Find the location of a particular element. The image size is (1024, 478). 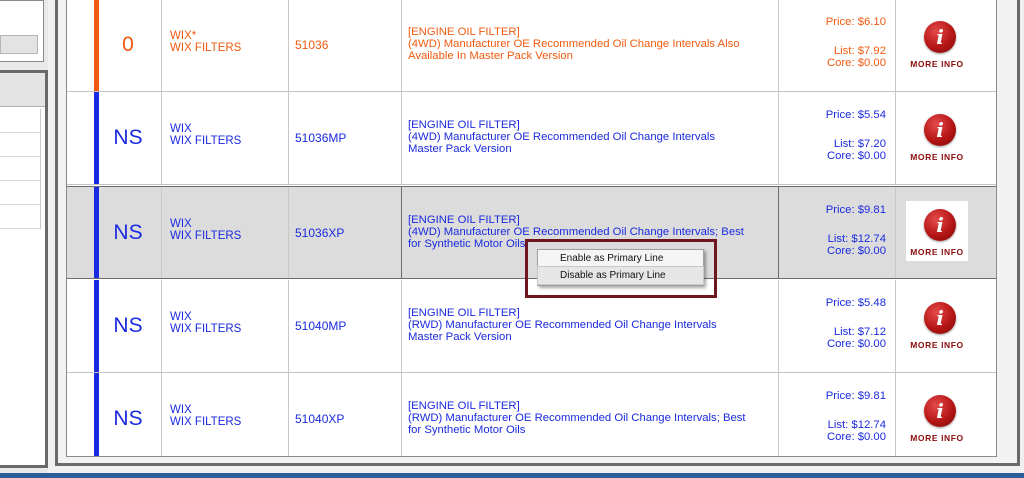

left-grid is located at coordinates (20, 169).